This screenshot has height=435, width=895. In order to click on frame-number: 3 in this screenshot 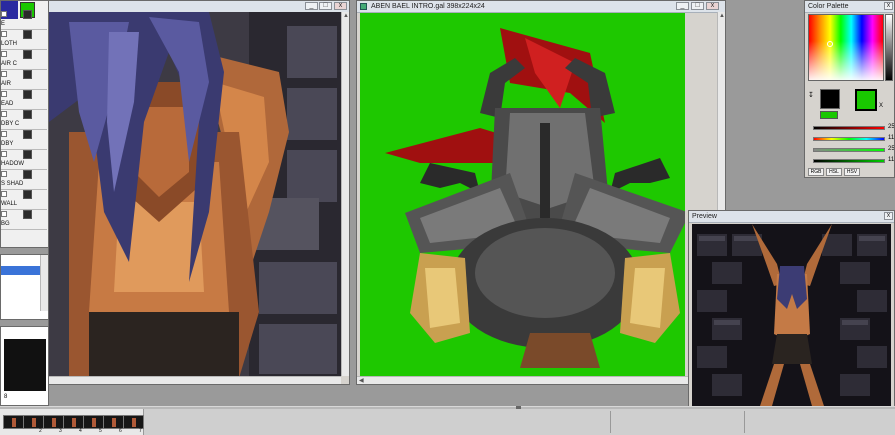, I will do `click(60, 431)`.